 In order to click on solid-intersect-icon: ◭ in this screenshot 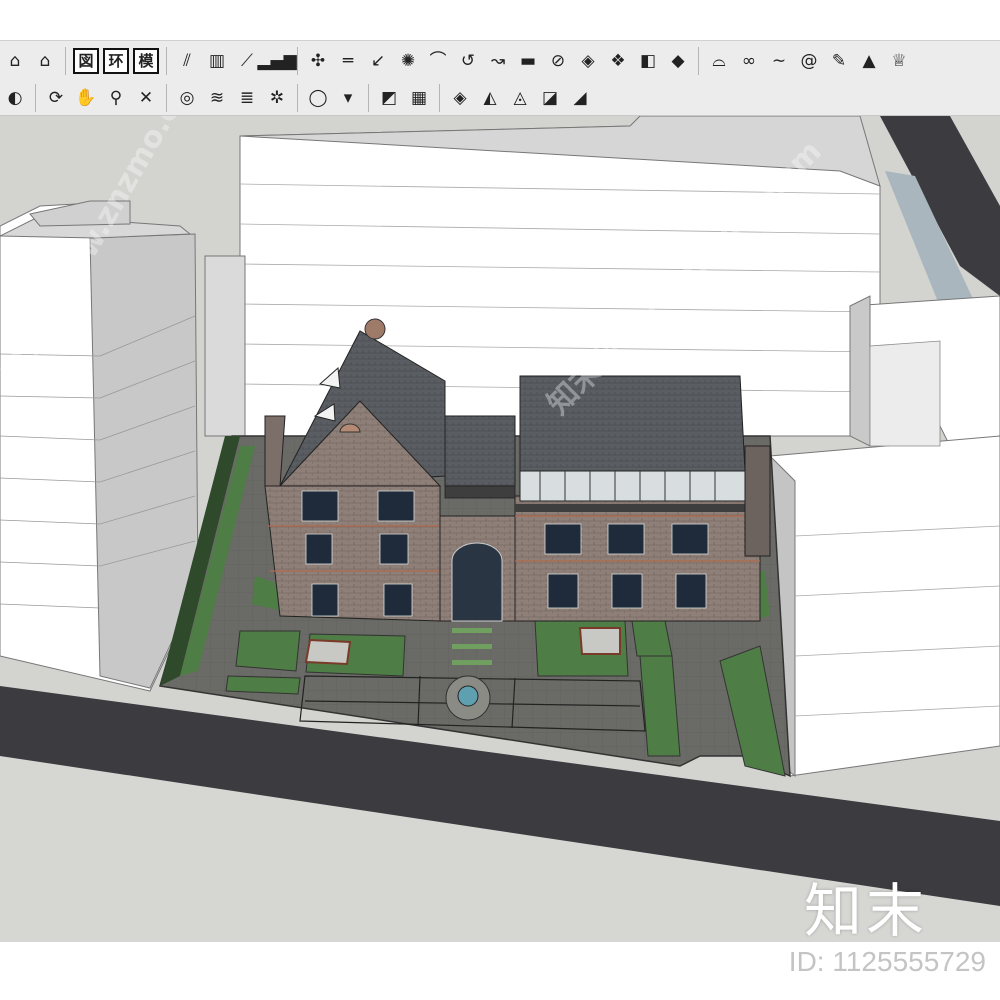, I will do `click(490, 98)`.